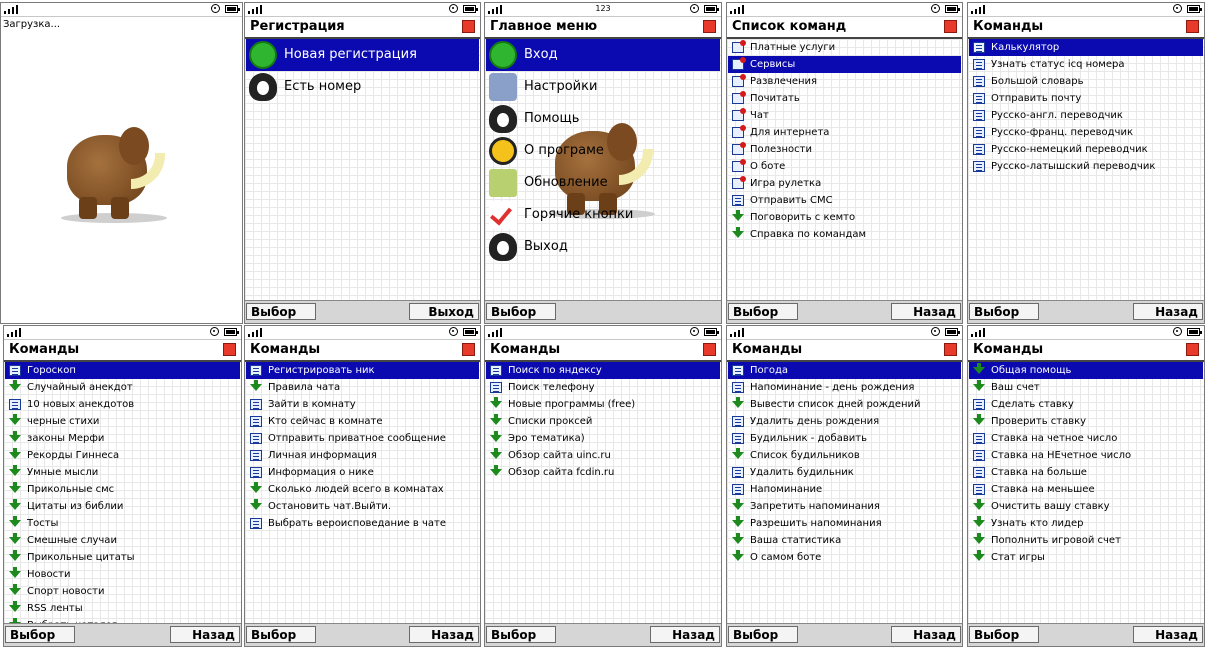 The height and width of the screenshot is (649, 1220). Describe the element at coordinates (844, 523) in the screenshot. I see `list-item: Разрешить напоминания` at that location.